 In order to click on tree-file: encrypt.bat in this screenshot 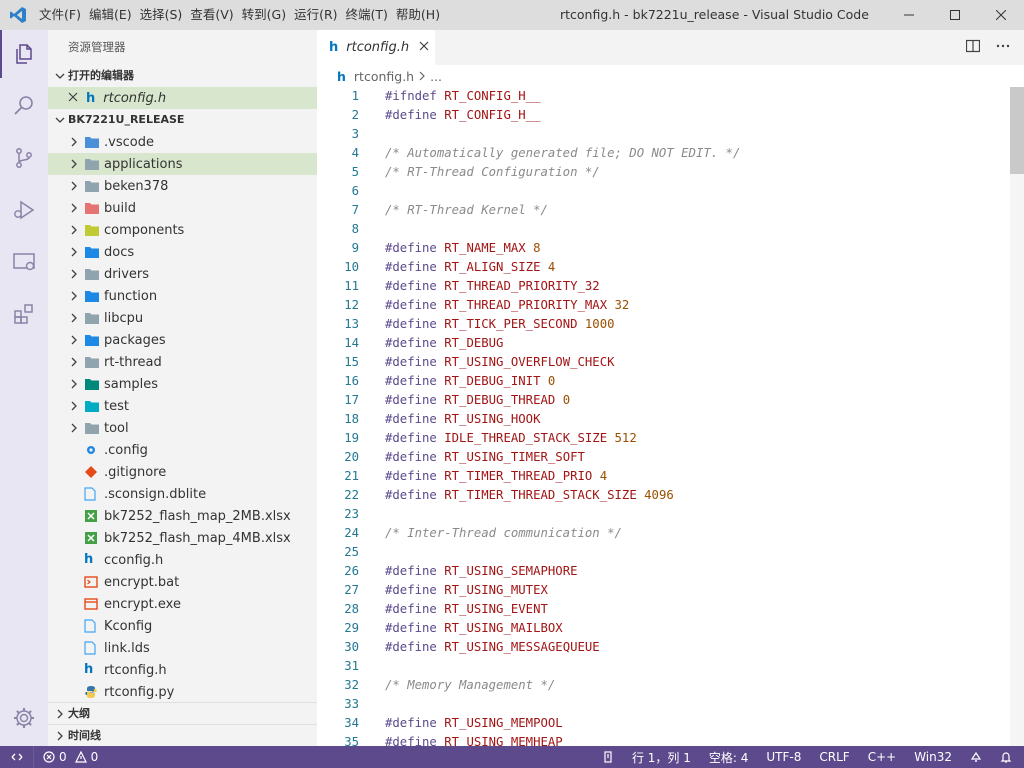, I will do `click(182, 582)`.